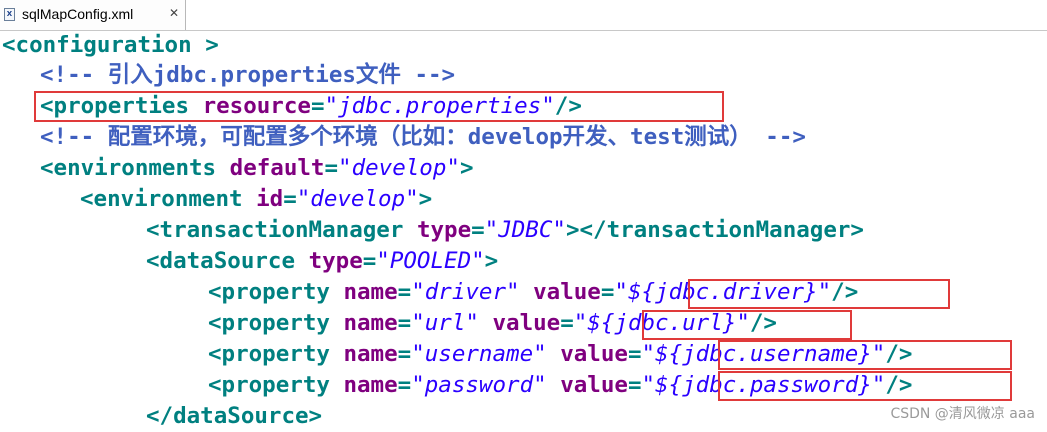 Image resolution: width=1047 pixels, height=432 pixels. Describe the element at coordinates (257, 168) in the screenshot. I see `code-line-5: <environments default="develop">` at that location.